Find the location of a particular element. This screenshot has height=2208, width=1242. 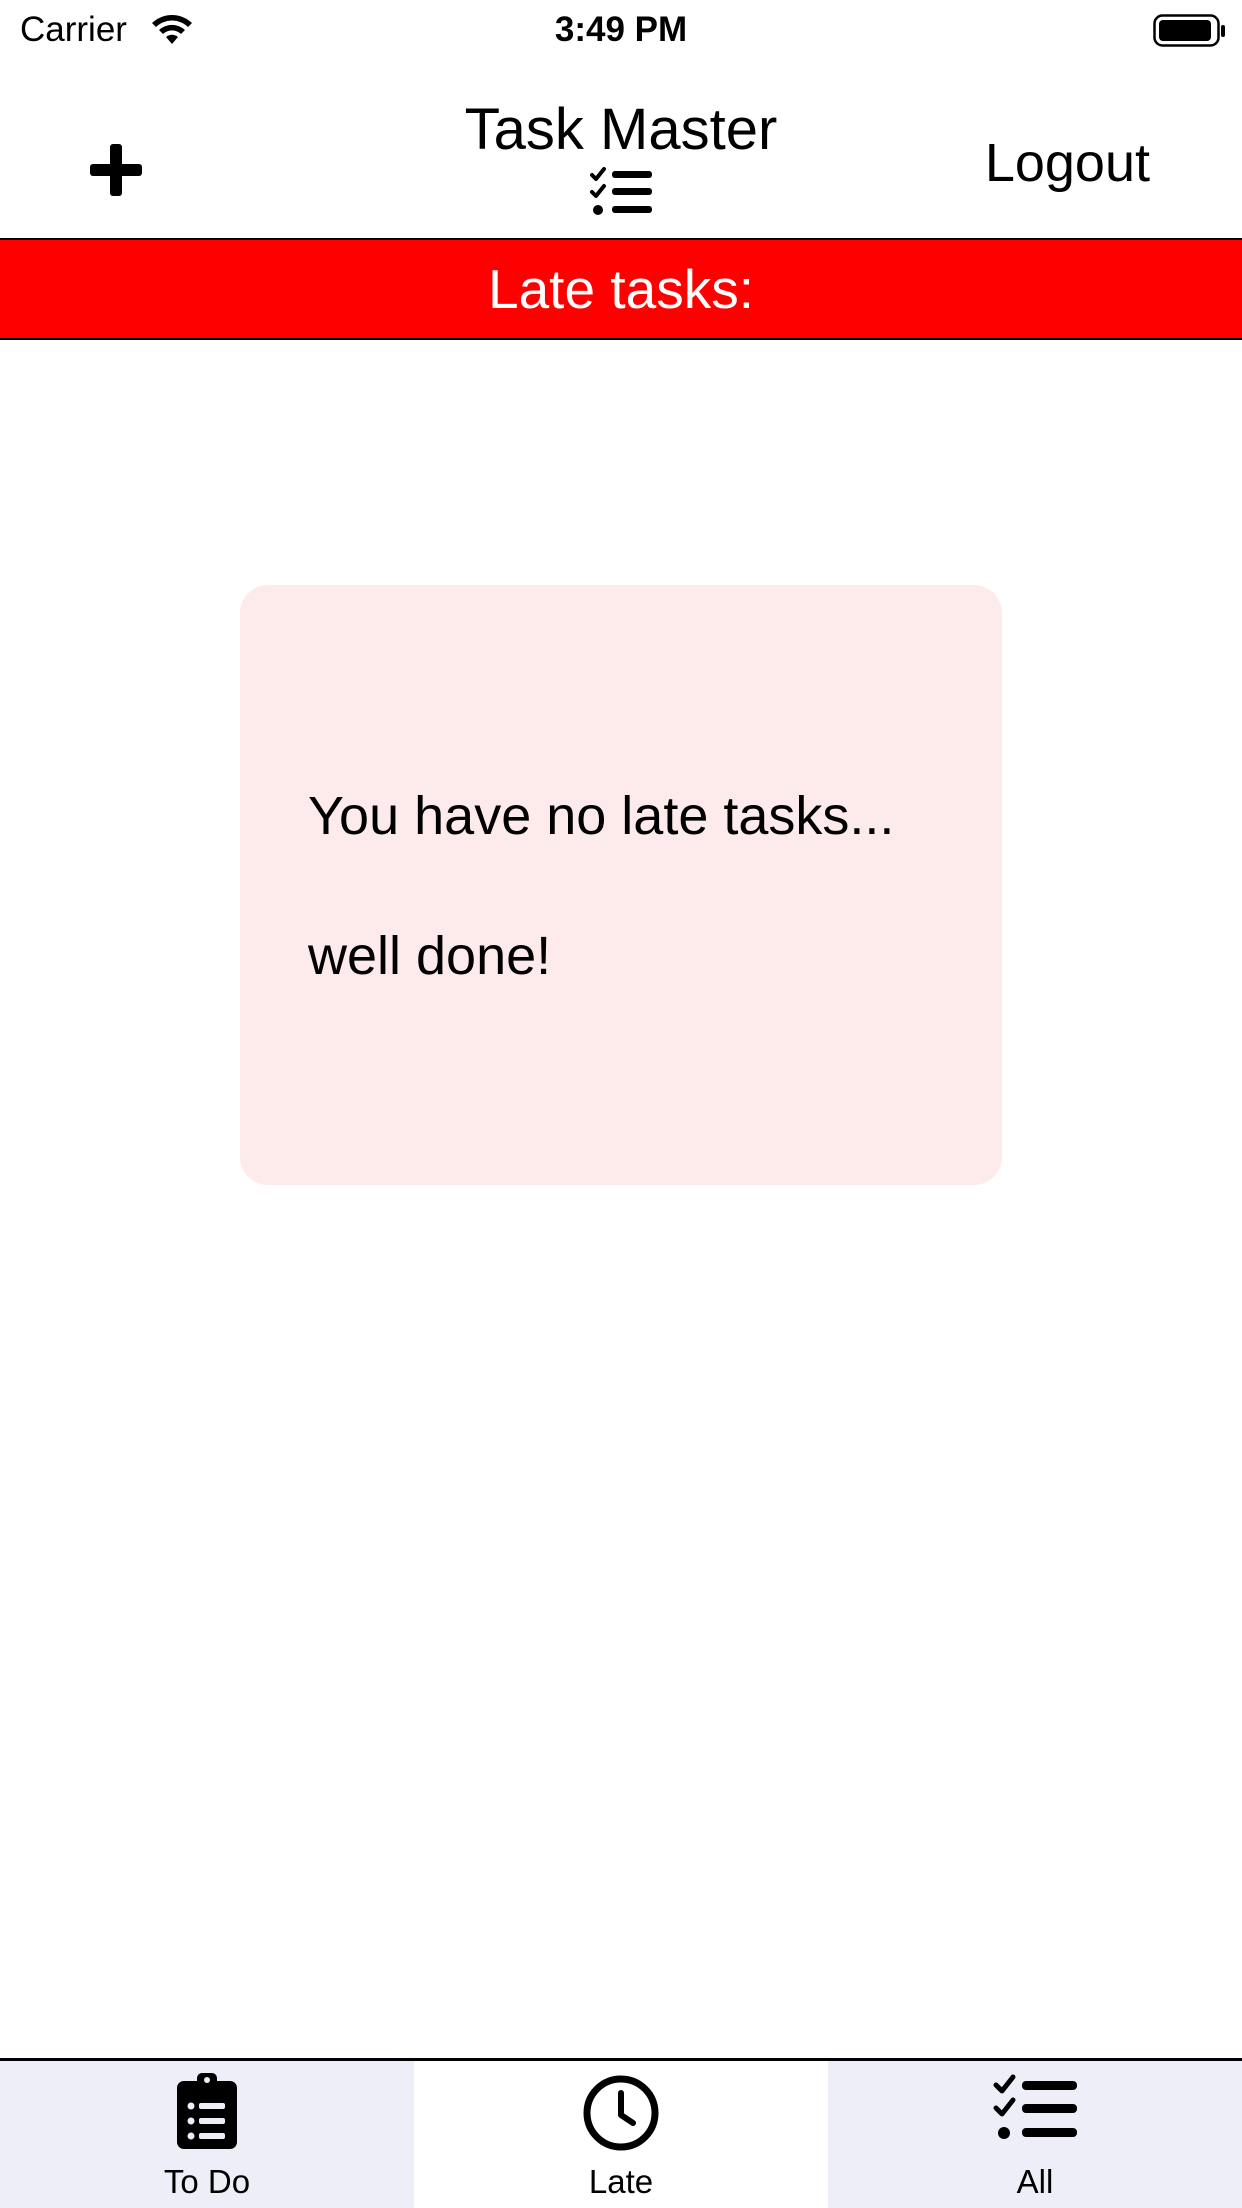

tab-bar: To Do Late All is located at coordinates (621, 2133).